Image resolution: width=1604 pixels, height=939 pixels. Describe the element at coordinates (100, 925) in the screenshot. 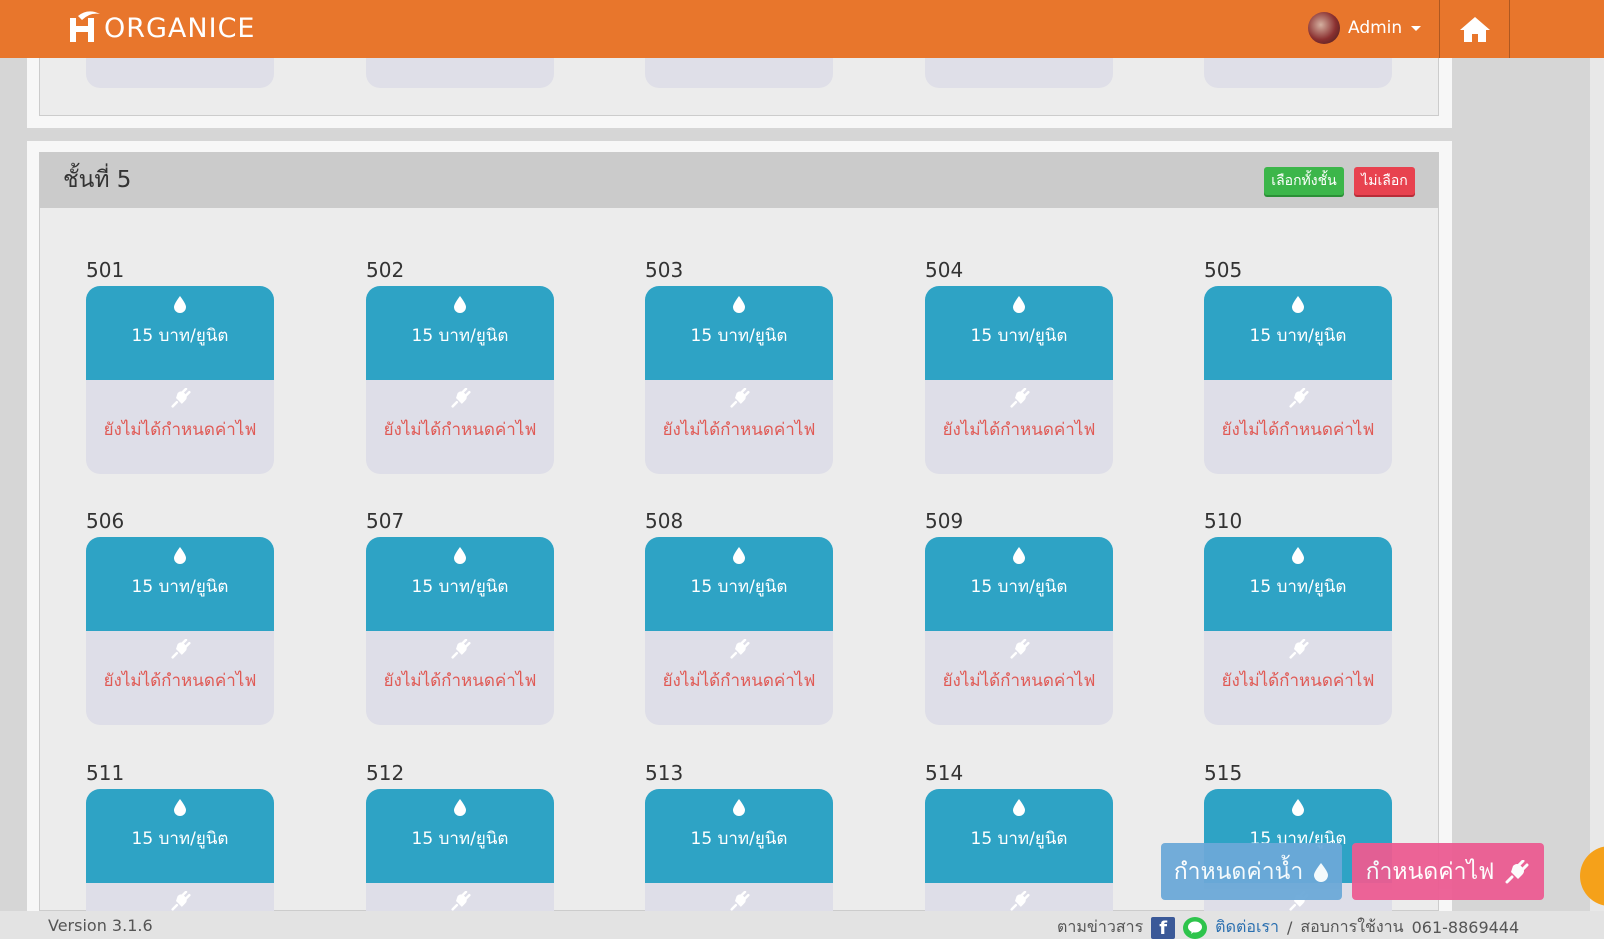

I see `version-text: Version 3.1.6` at that location.